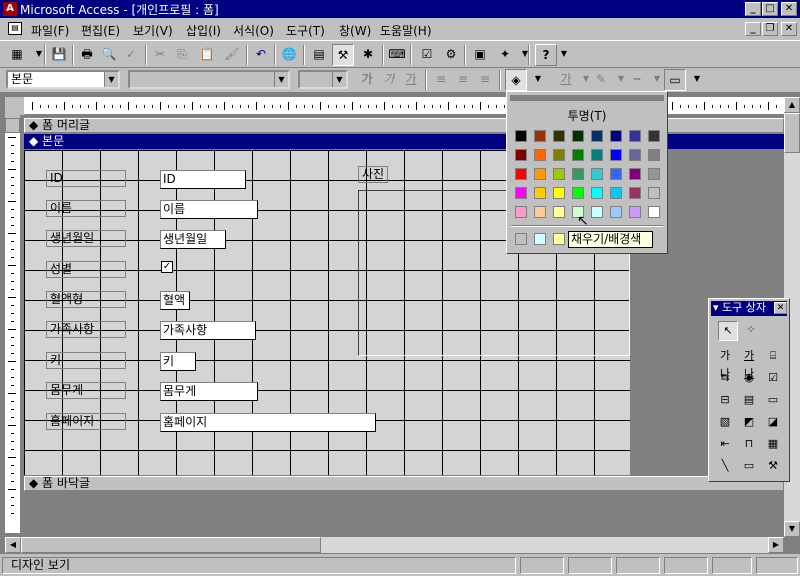 This screenshot has width=800, height=576. I want to click on option-group-icon: ⌸, so click(773, 357).